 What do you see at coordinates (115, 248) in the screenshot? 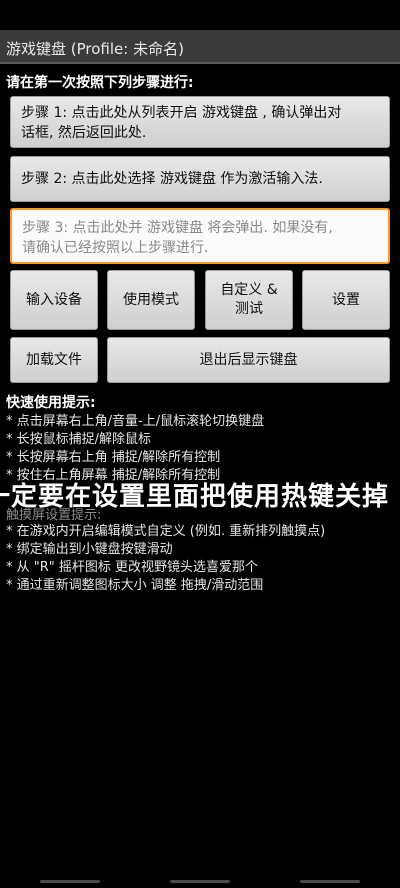
I see `step-3-line-2: 请确认已经按照以上步骤进行.` at bounding box center [115, 248].